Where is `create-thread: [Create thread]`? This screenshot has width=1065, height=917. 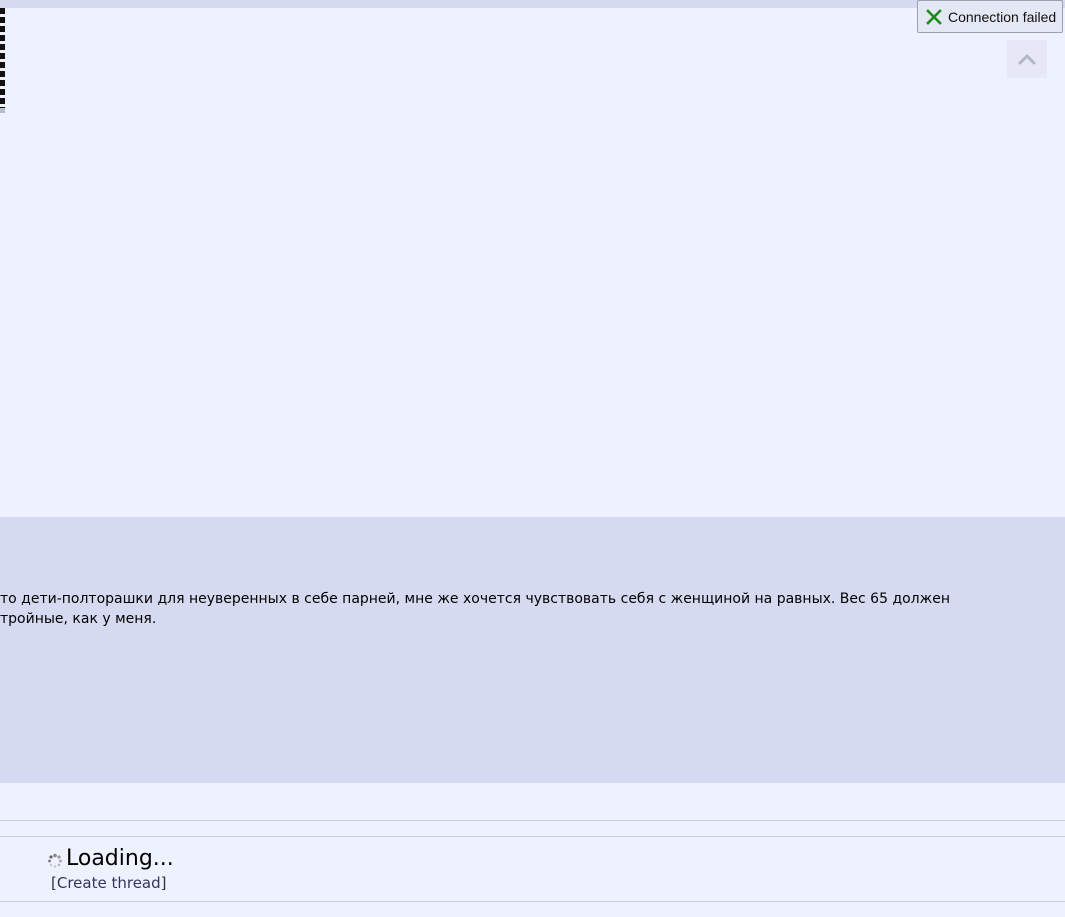
create-thread: [Create thread] is located at coordinates (109, 883).